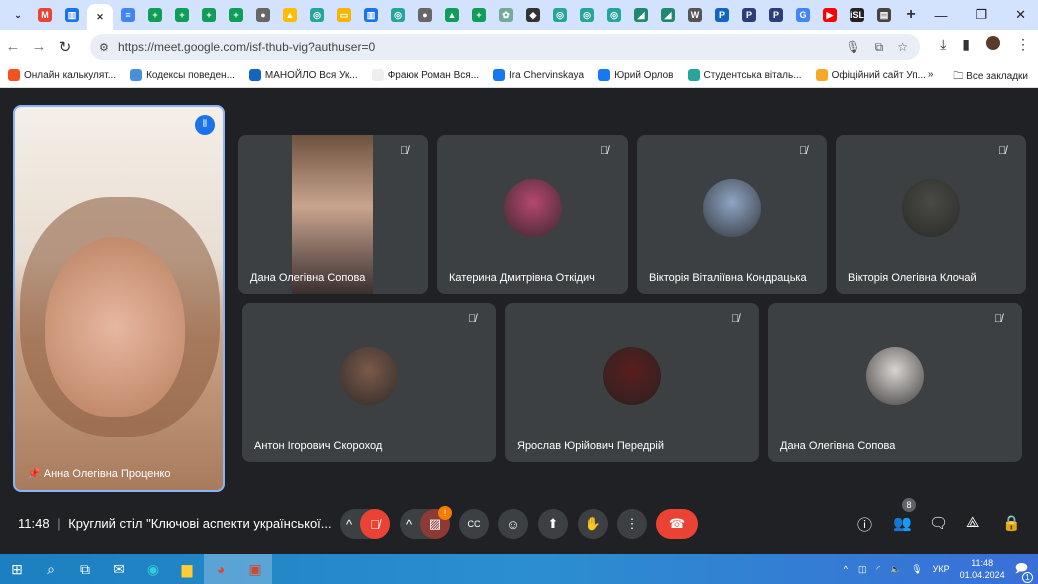  What do you see at coordinates (153, 569) in the screenshot?
I see `edge-icon: ◉` at bounding box center [153, 569].